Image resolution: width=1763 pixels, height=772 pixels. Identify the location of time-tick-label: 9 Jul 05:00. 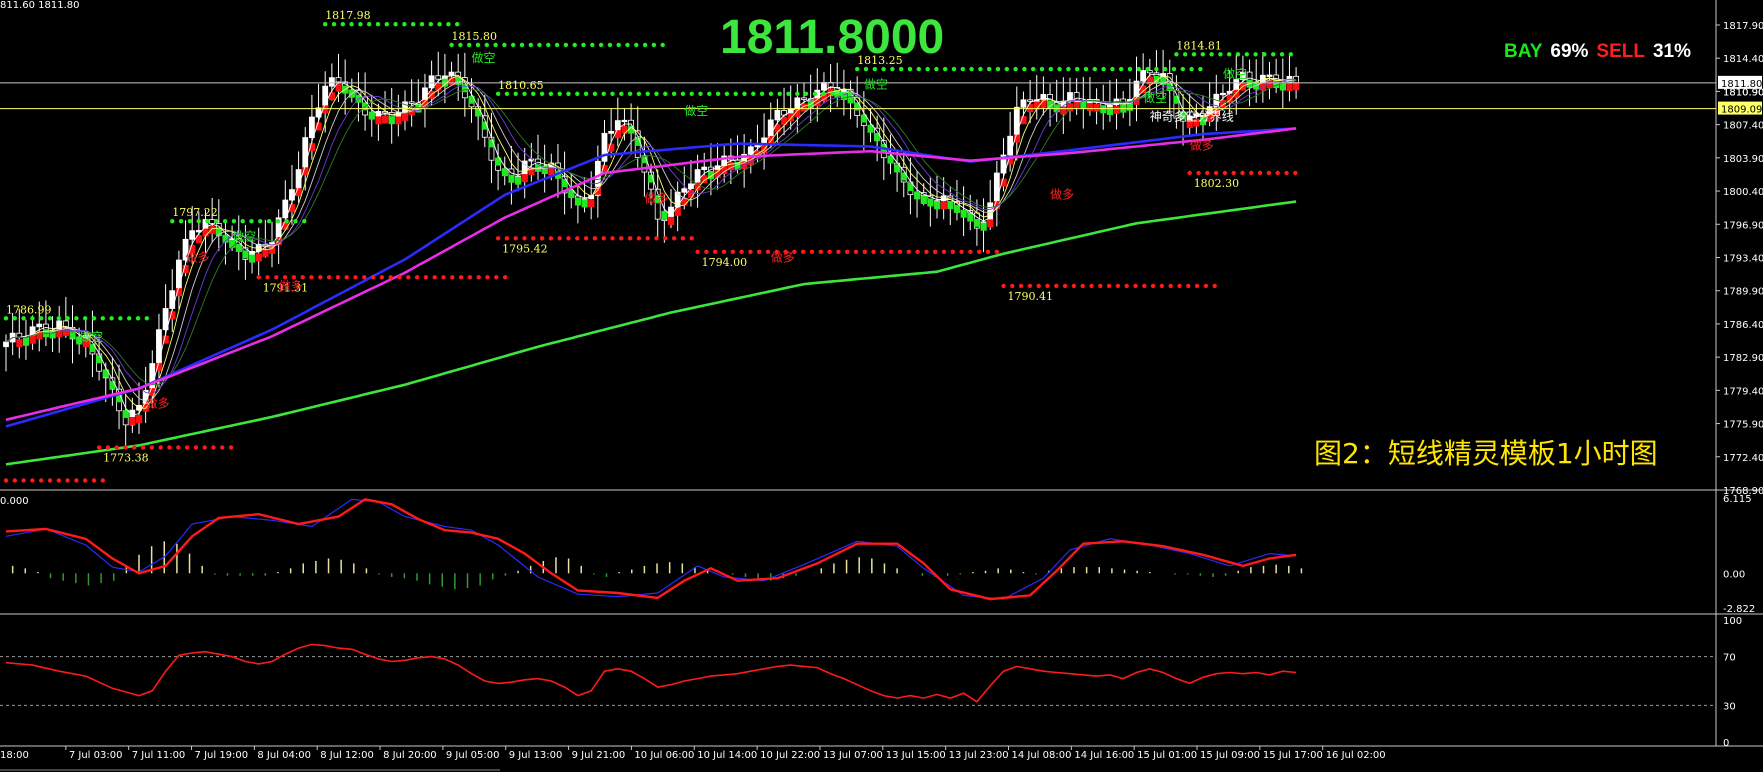
(473, 755).